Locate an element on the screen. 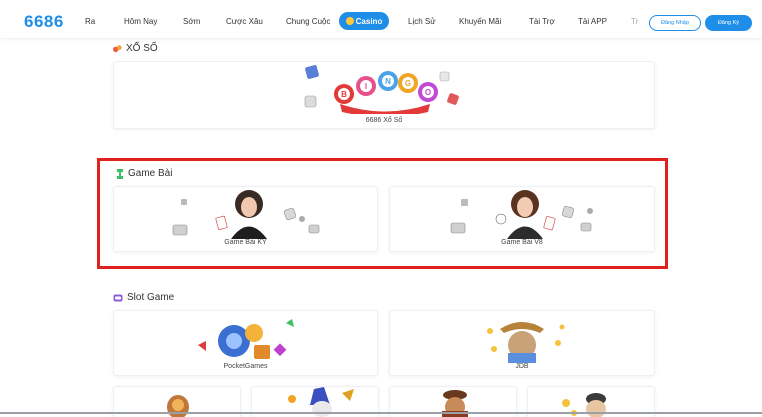 The image size is (762, 417). nav-item-hom-nay: Hôm Nay is located at coordinates (140, 21).